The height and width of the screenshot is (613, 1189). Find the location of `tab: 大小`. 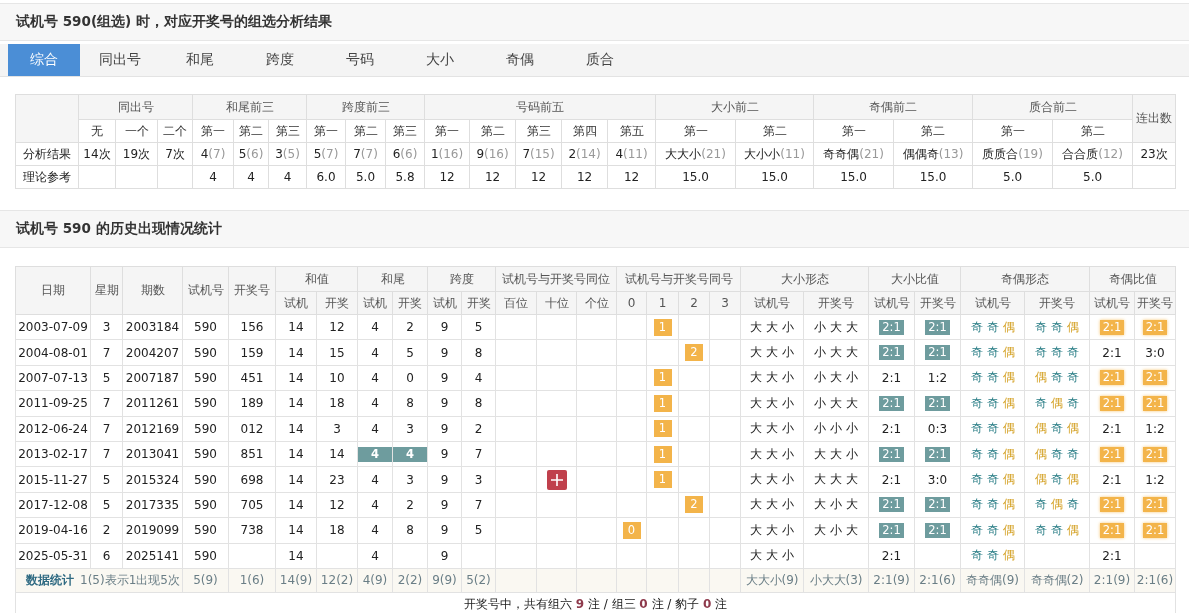

tab: 大小 is located at coordinates (440, 60).